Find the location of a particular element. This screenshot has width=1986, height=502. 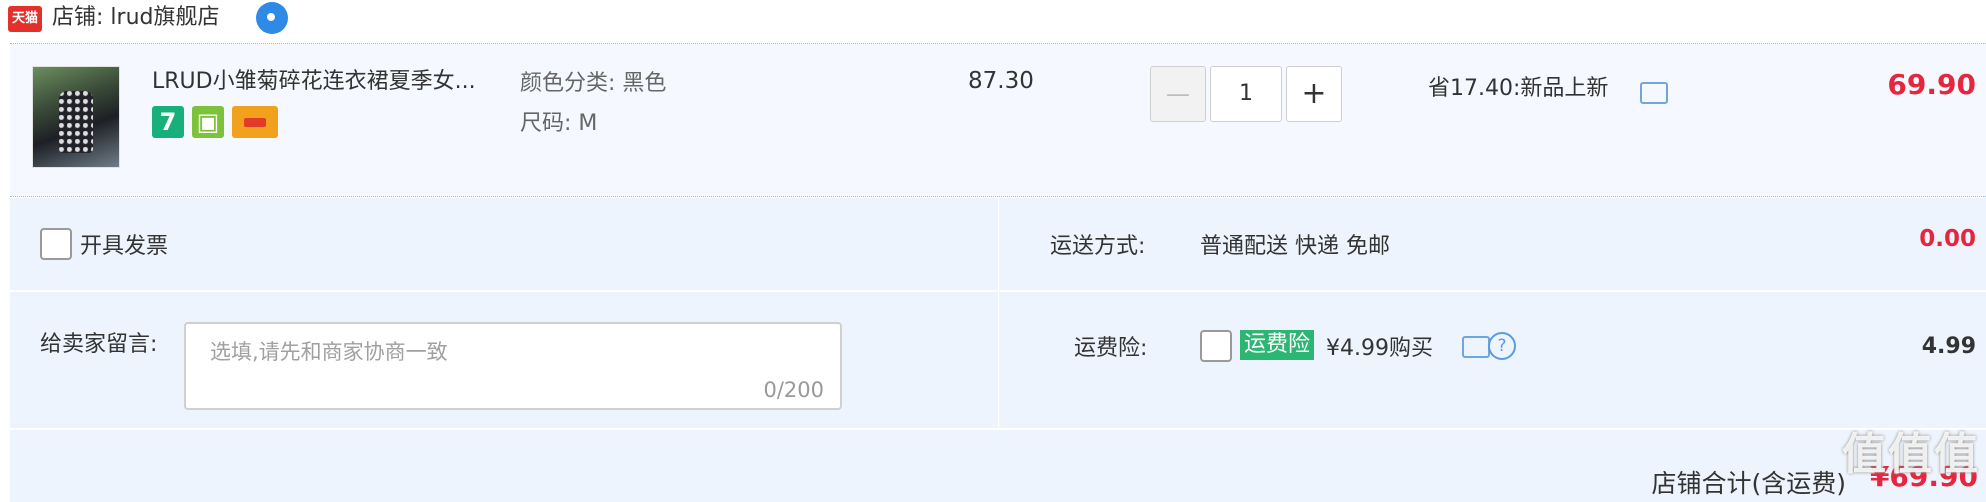

shipping-label: 运送方式: is located at coordinates (1098, 246).